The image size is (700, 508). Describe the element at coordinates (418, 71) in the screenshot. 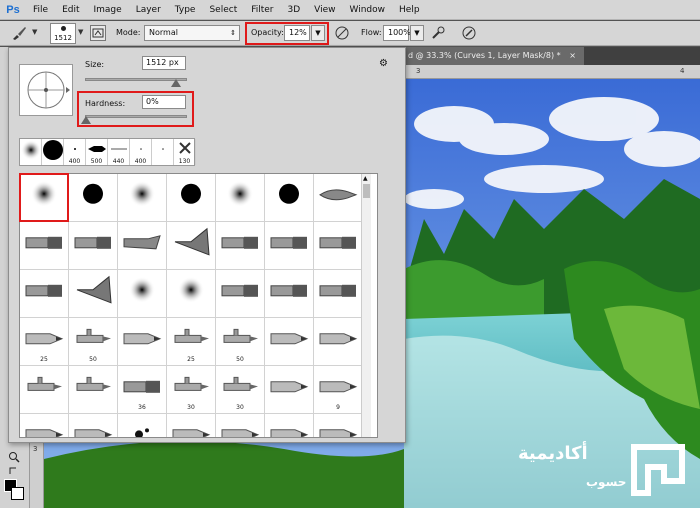

I see `ruler-label: 3` at that location.